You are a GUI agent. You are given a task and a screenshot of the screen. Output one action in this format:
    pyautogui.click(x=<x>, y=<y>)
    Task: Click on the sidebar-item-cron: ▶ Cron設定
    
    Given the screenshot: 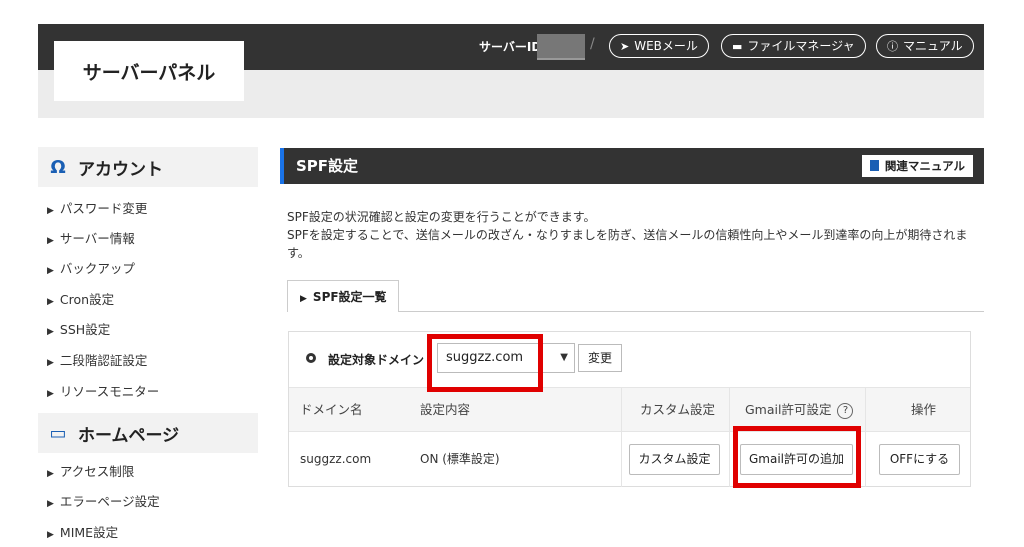 What is the action you would take?
    pyautogui.click(x=80, y=301)
    